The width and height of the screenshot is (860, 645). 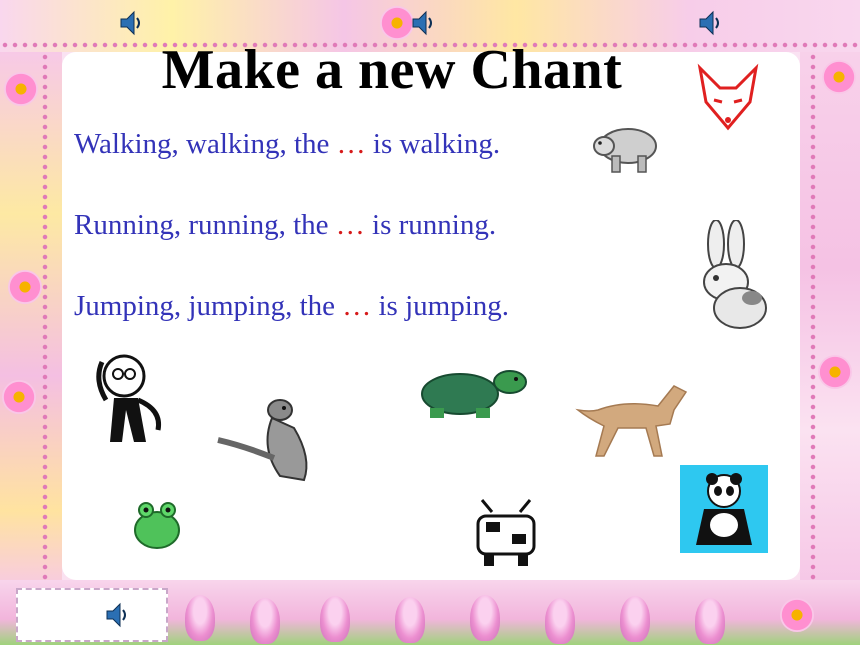 I want to click on fox-icon, so click(x=728, y=98).